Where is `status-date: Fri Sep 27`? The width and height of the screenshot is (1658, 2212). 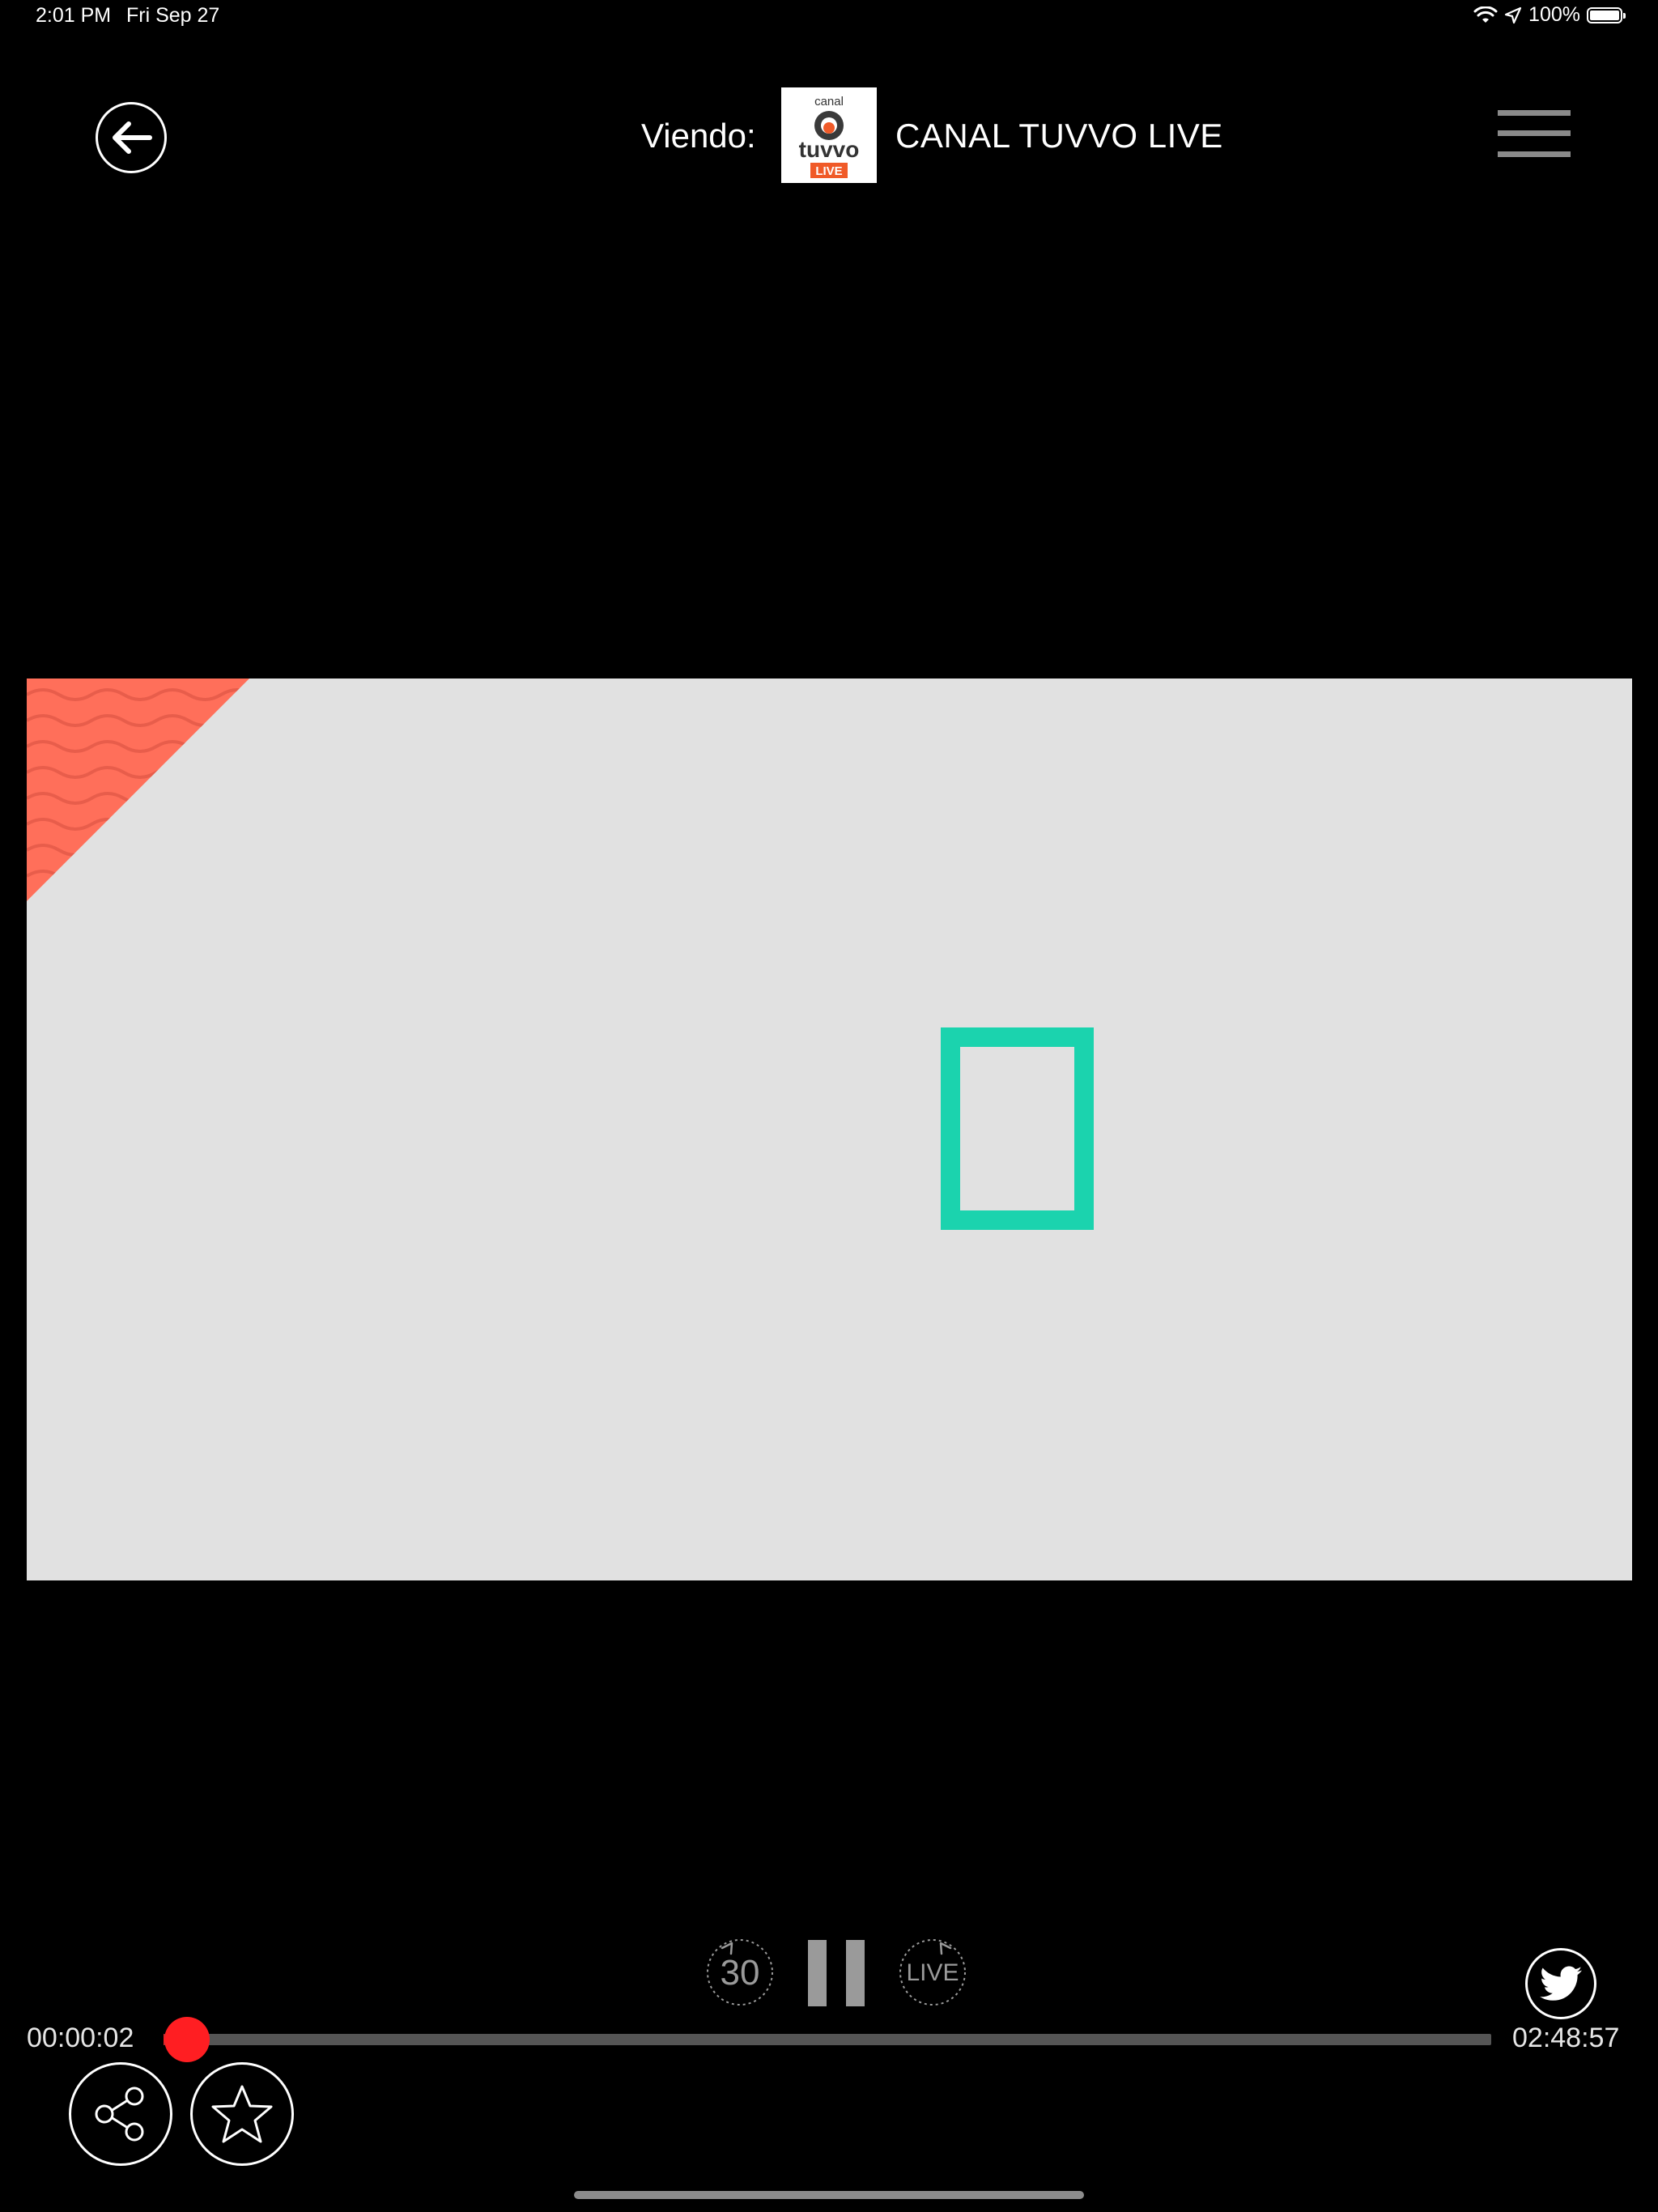
status-date: Fri Sep 27 is located at coordinates (173, 16).